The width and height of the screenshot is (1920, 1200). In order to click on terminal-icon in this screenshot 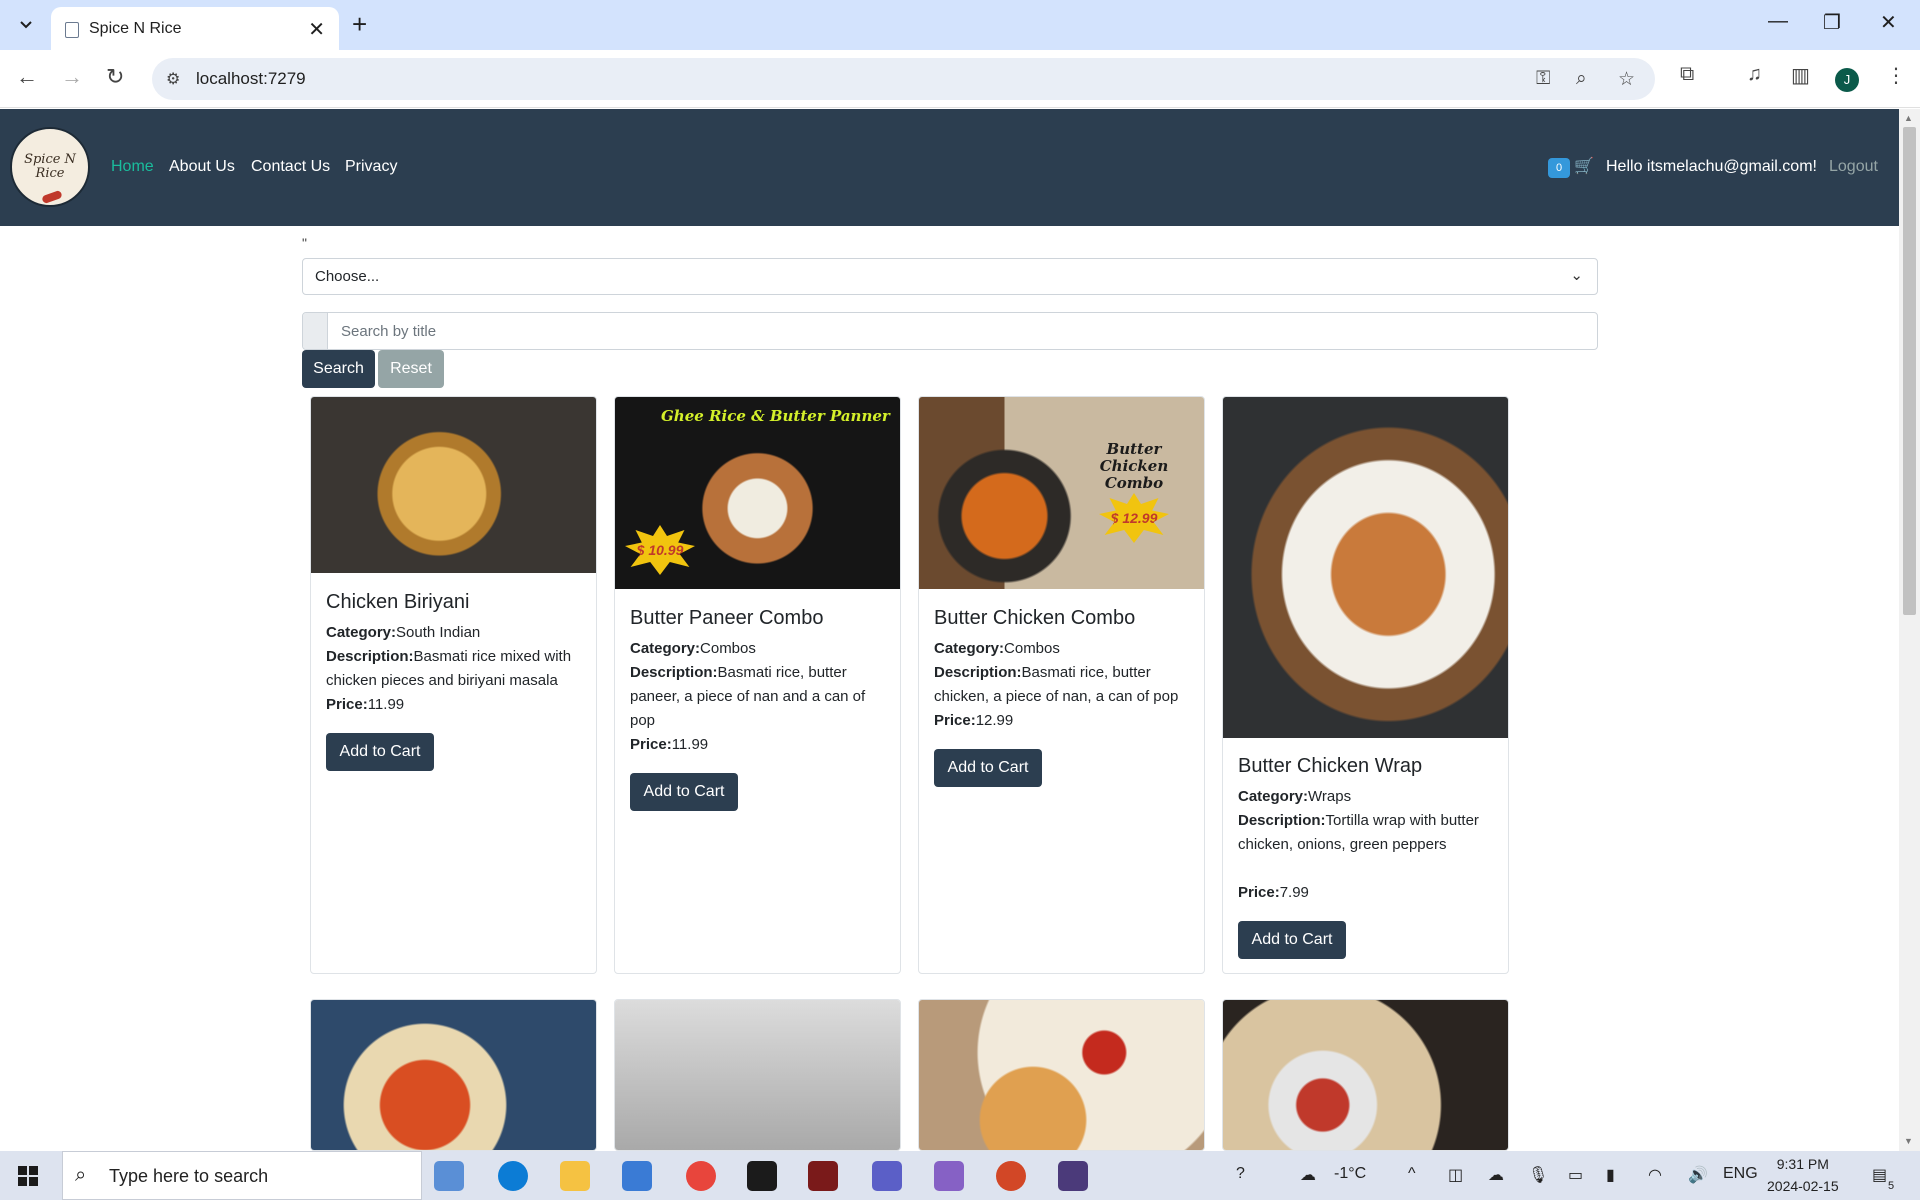, I will do `click(1073, 1176)`.